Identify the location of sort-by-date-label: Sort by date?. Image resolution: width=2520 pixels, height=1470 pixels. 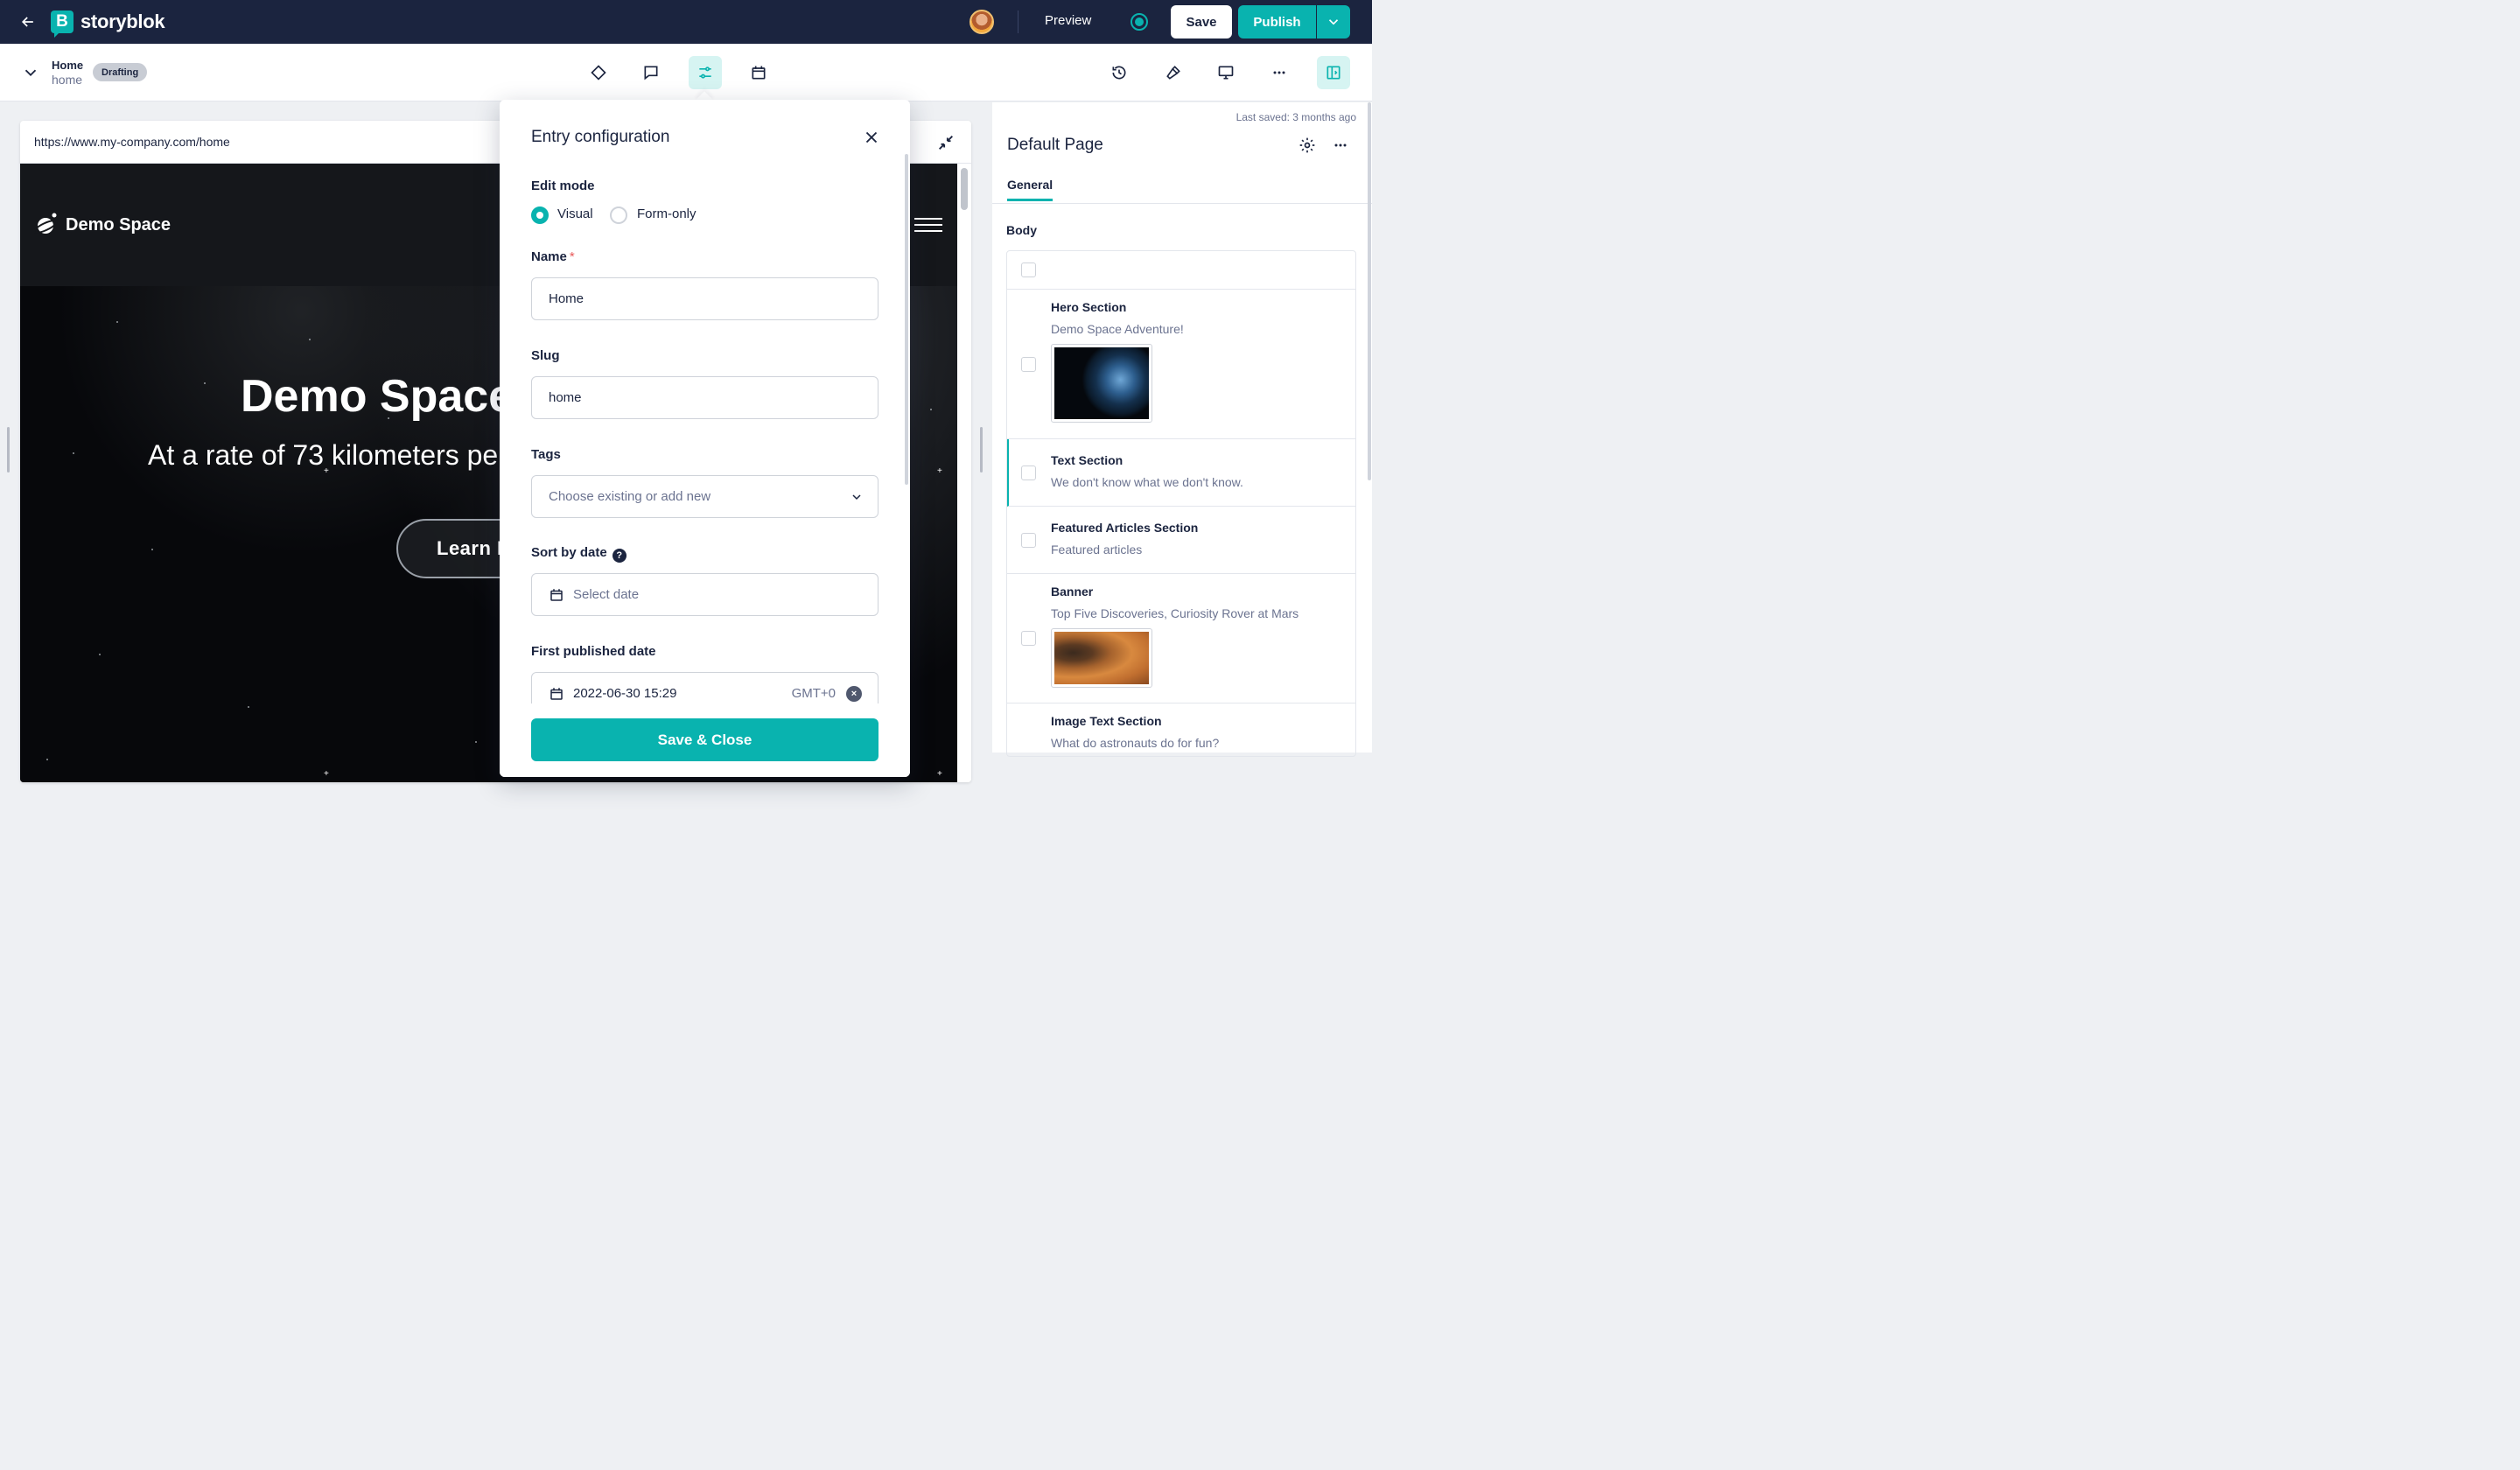
(578, 554).